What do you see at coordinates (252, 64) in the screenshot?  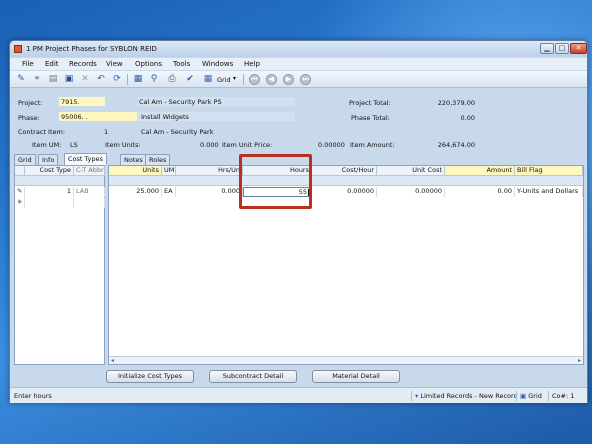 I see `menu-help: Help` at bounding box center [252, 64].